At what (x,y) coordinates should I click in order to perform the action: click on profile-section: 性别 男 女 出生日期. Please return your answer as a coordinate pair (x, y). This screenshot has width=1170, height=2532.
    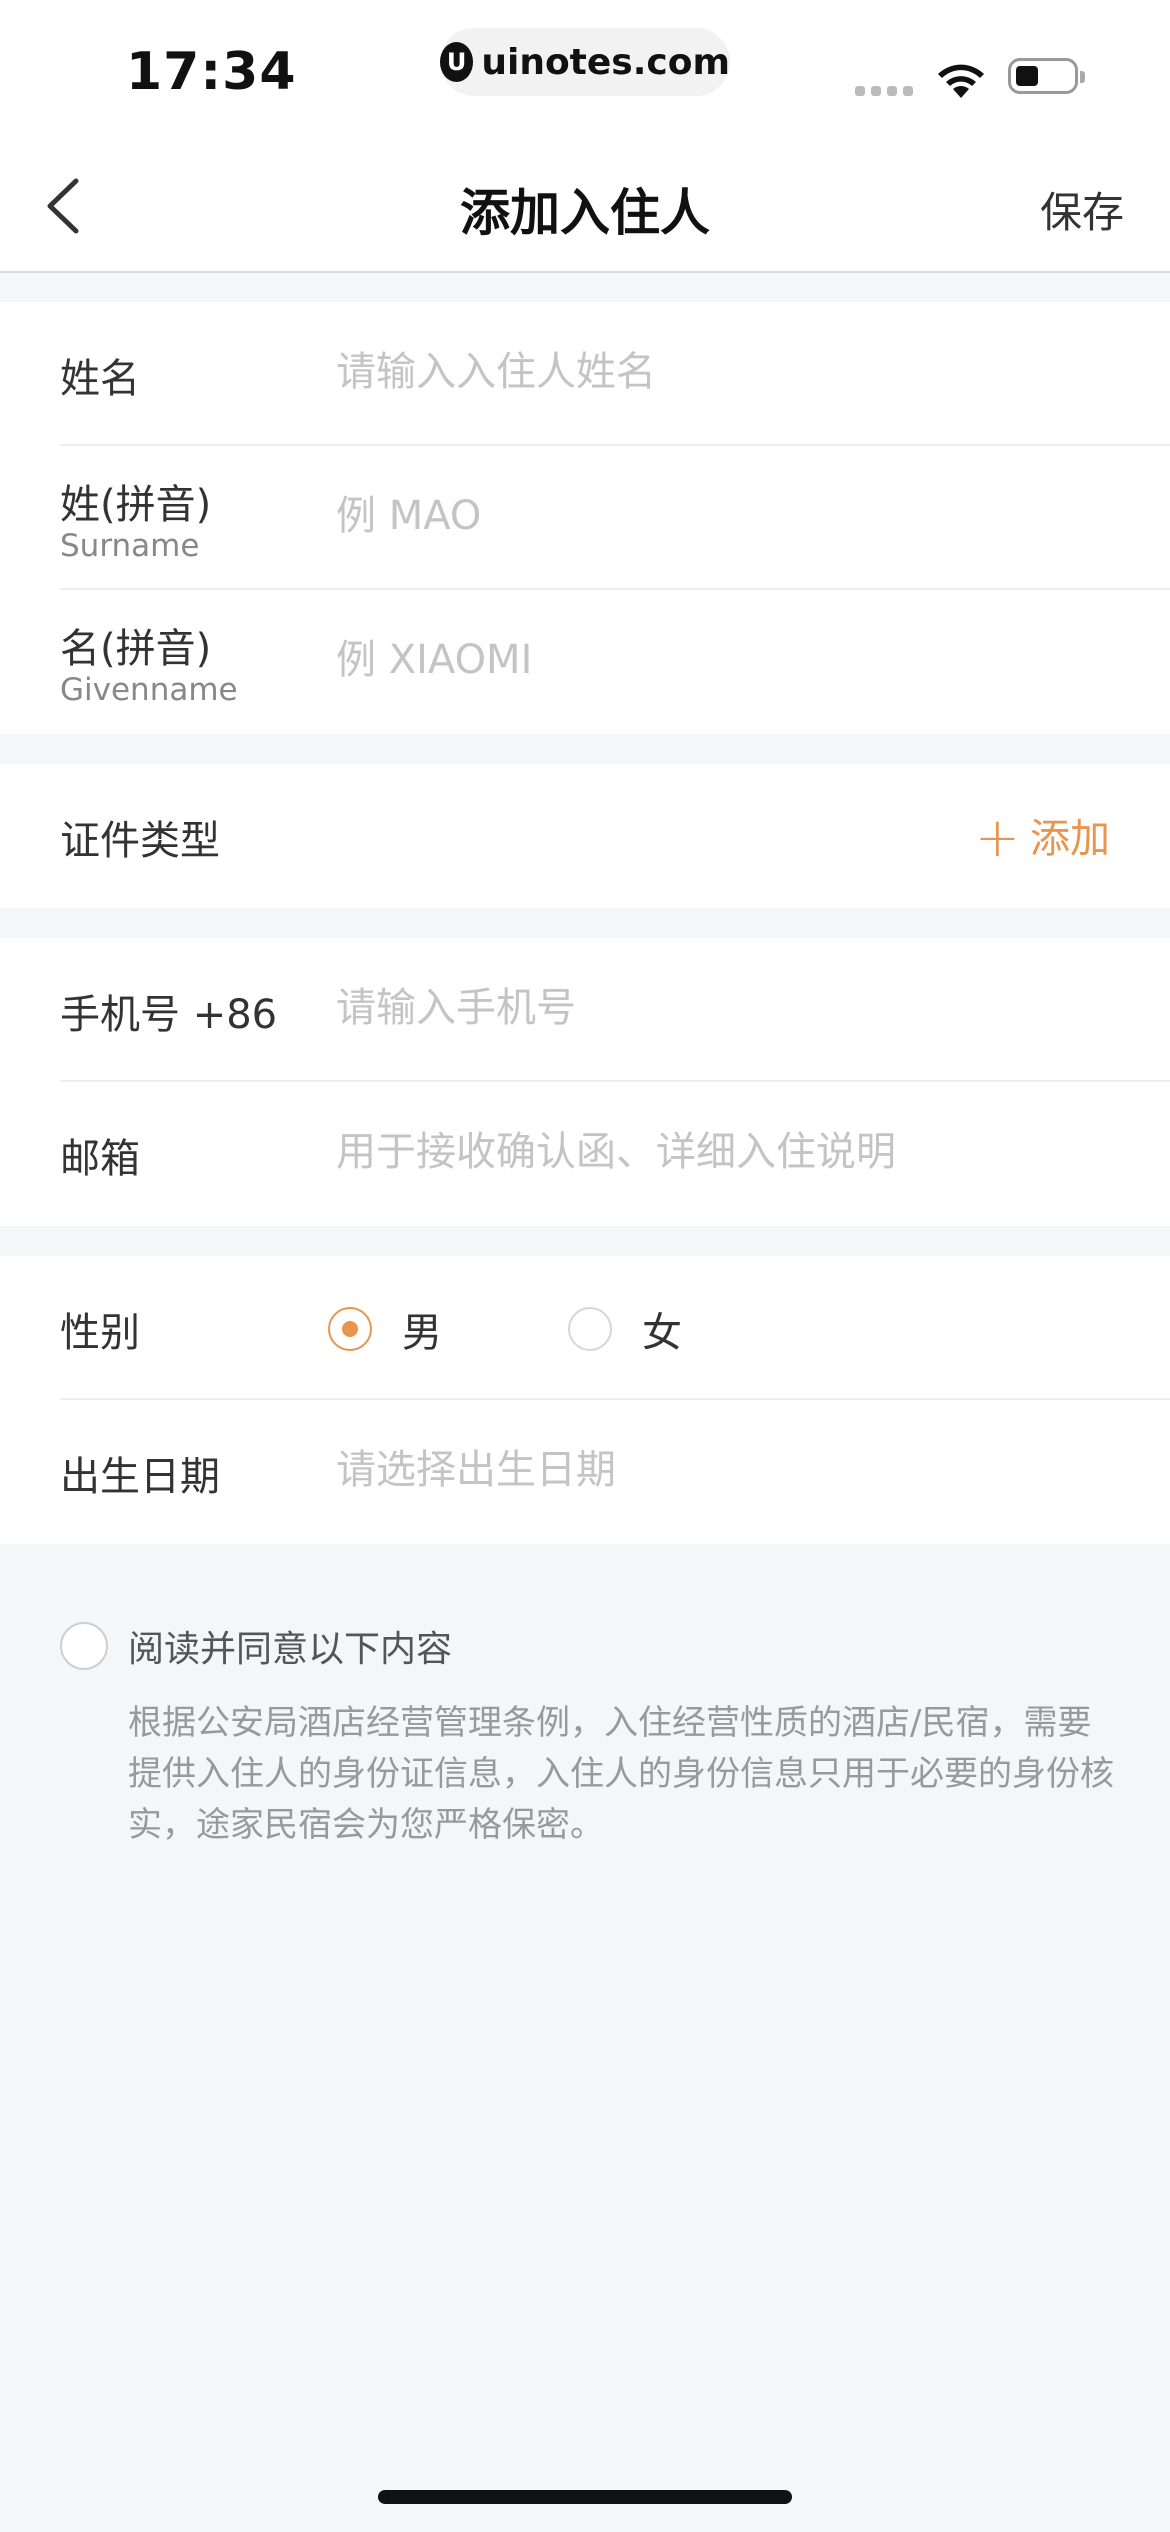
    Looking at the image, I should click on (585, 1400).